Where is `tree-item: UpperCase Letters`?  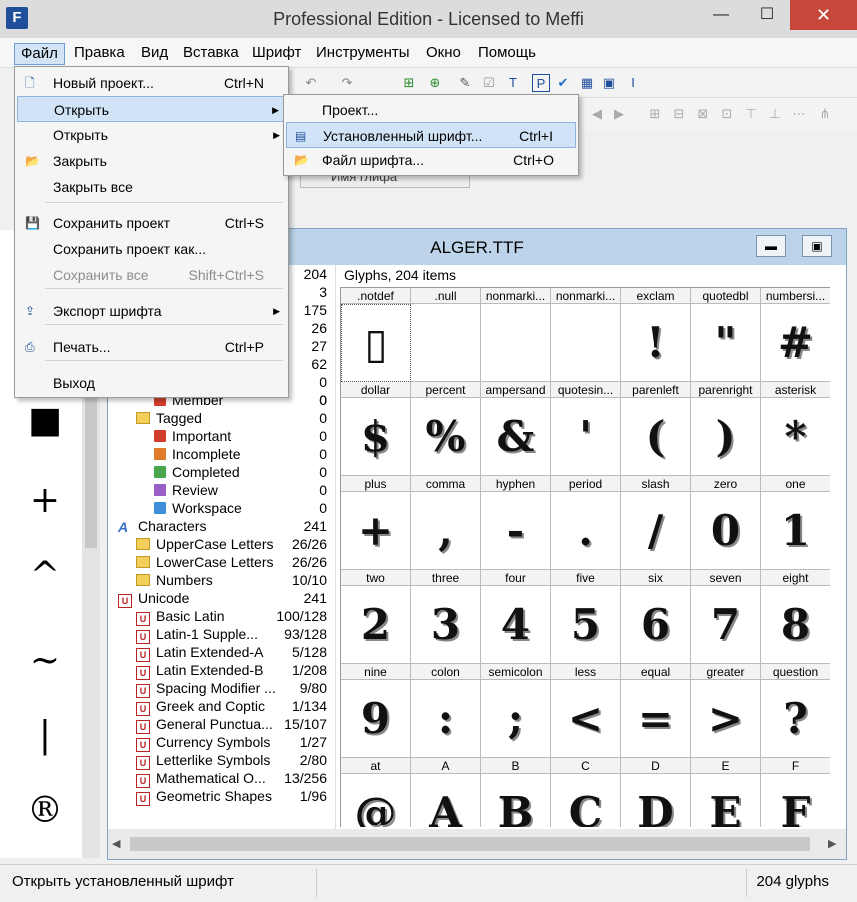
tree-item: UpperCase Letters is located at coordinates (205, 544).